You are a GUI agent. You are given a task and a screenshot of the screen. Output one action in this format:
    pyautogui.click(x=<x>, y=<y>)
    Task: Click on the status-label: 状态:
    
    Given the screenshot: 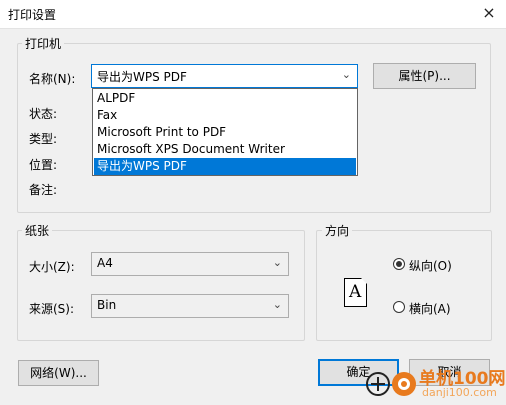 What is the action you would take?
    pyautogui.click(x=43, y=114)
    